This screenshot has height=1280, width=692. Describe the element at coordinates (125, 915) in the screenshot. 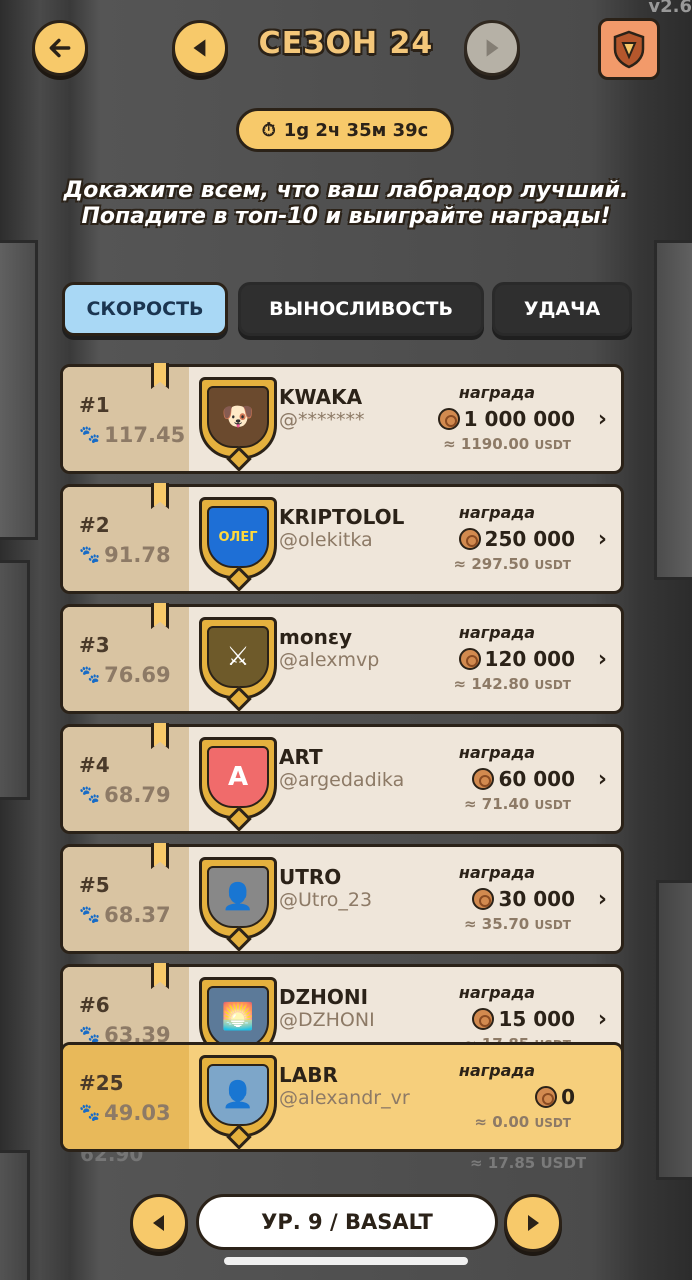

I see `score-value: 🐾 68.37` at that location.